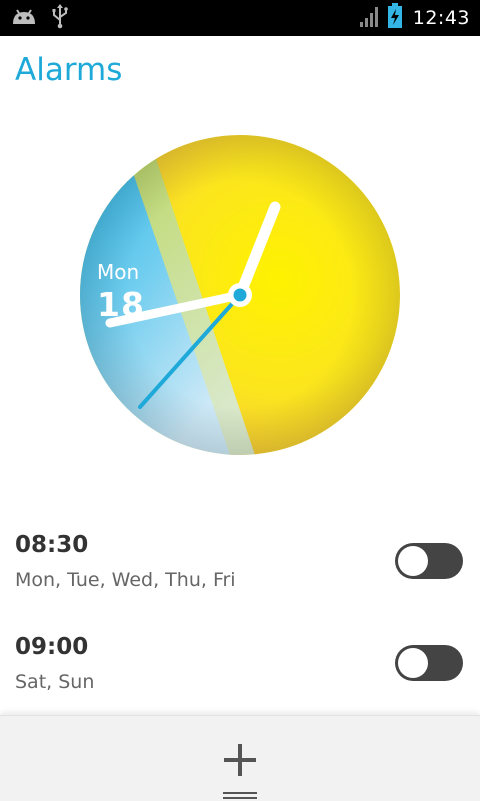 The width and height of the screenshot is (480, 801). I want to click on page-title: Alarms, so click(69, 70).